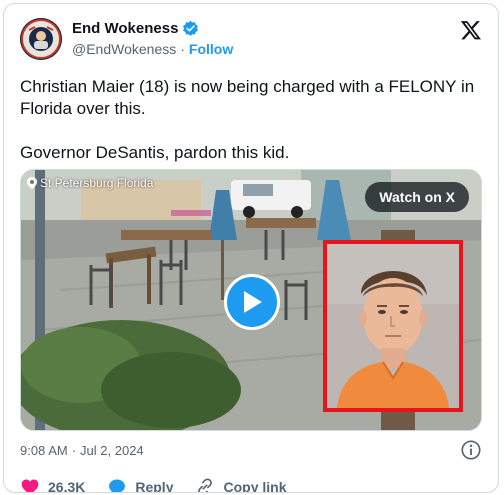  I want to click on location-label: St Petersburg Florida, so click(90, 183).